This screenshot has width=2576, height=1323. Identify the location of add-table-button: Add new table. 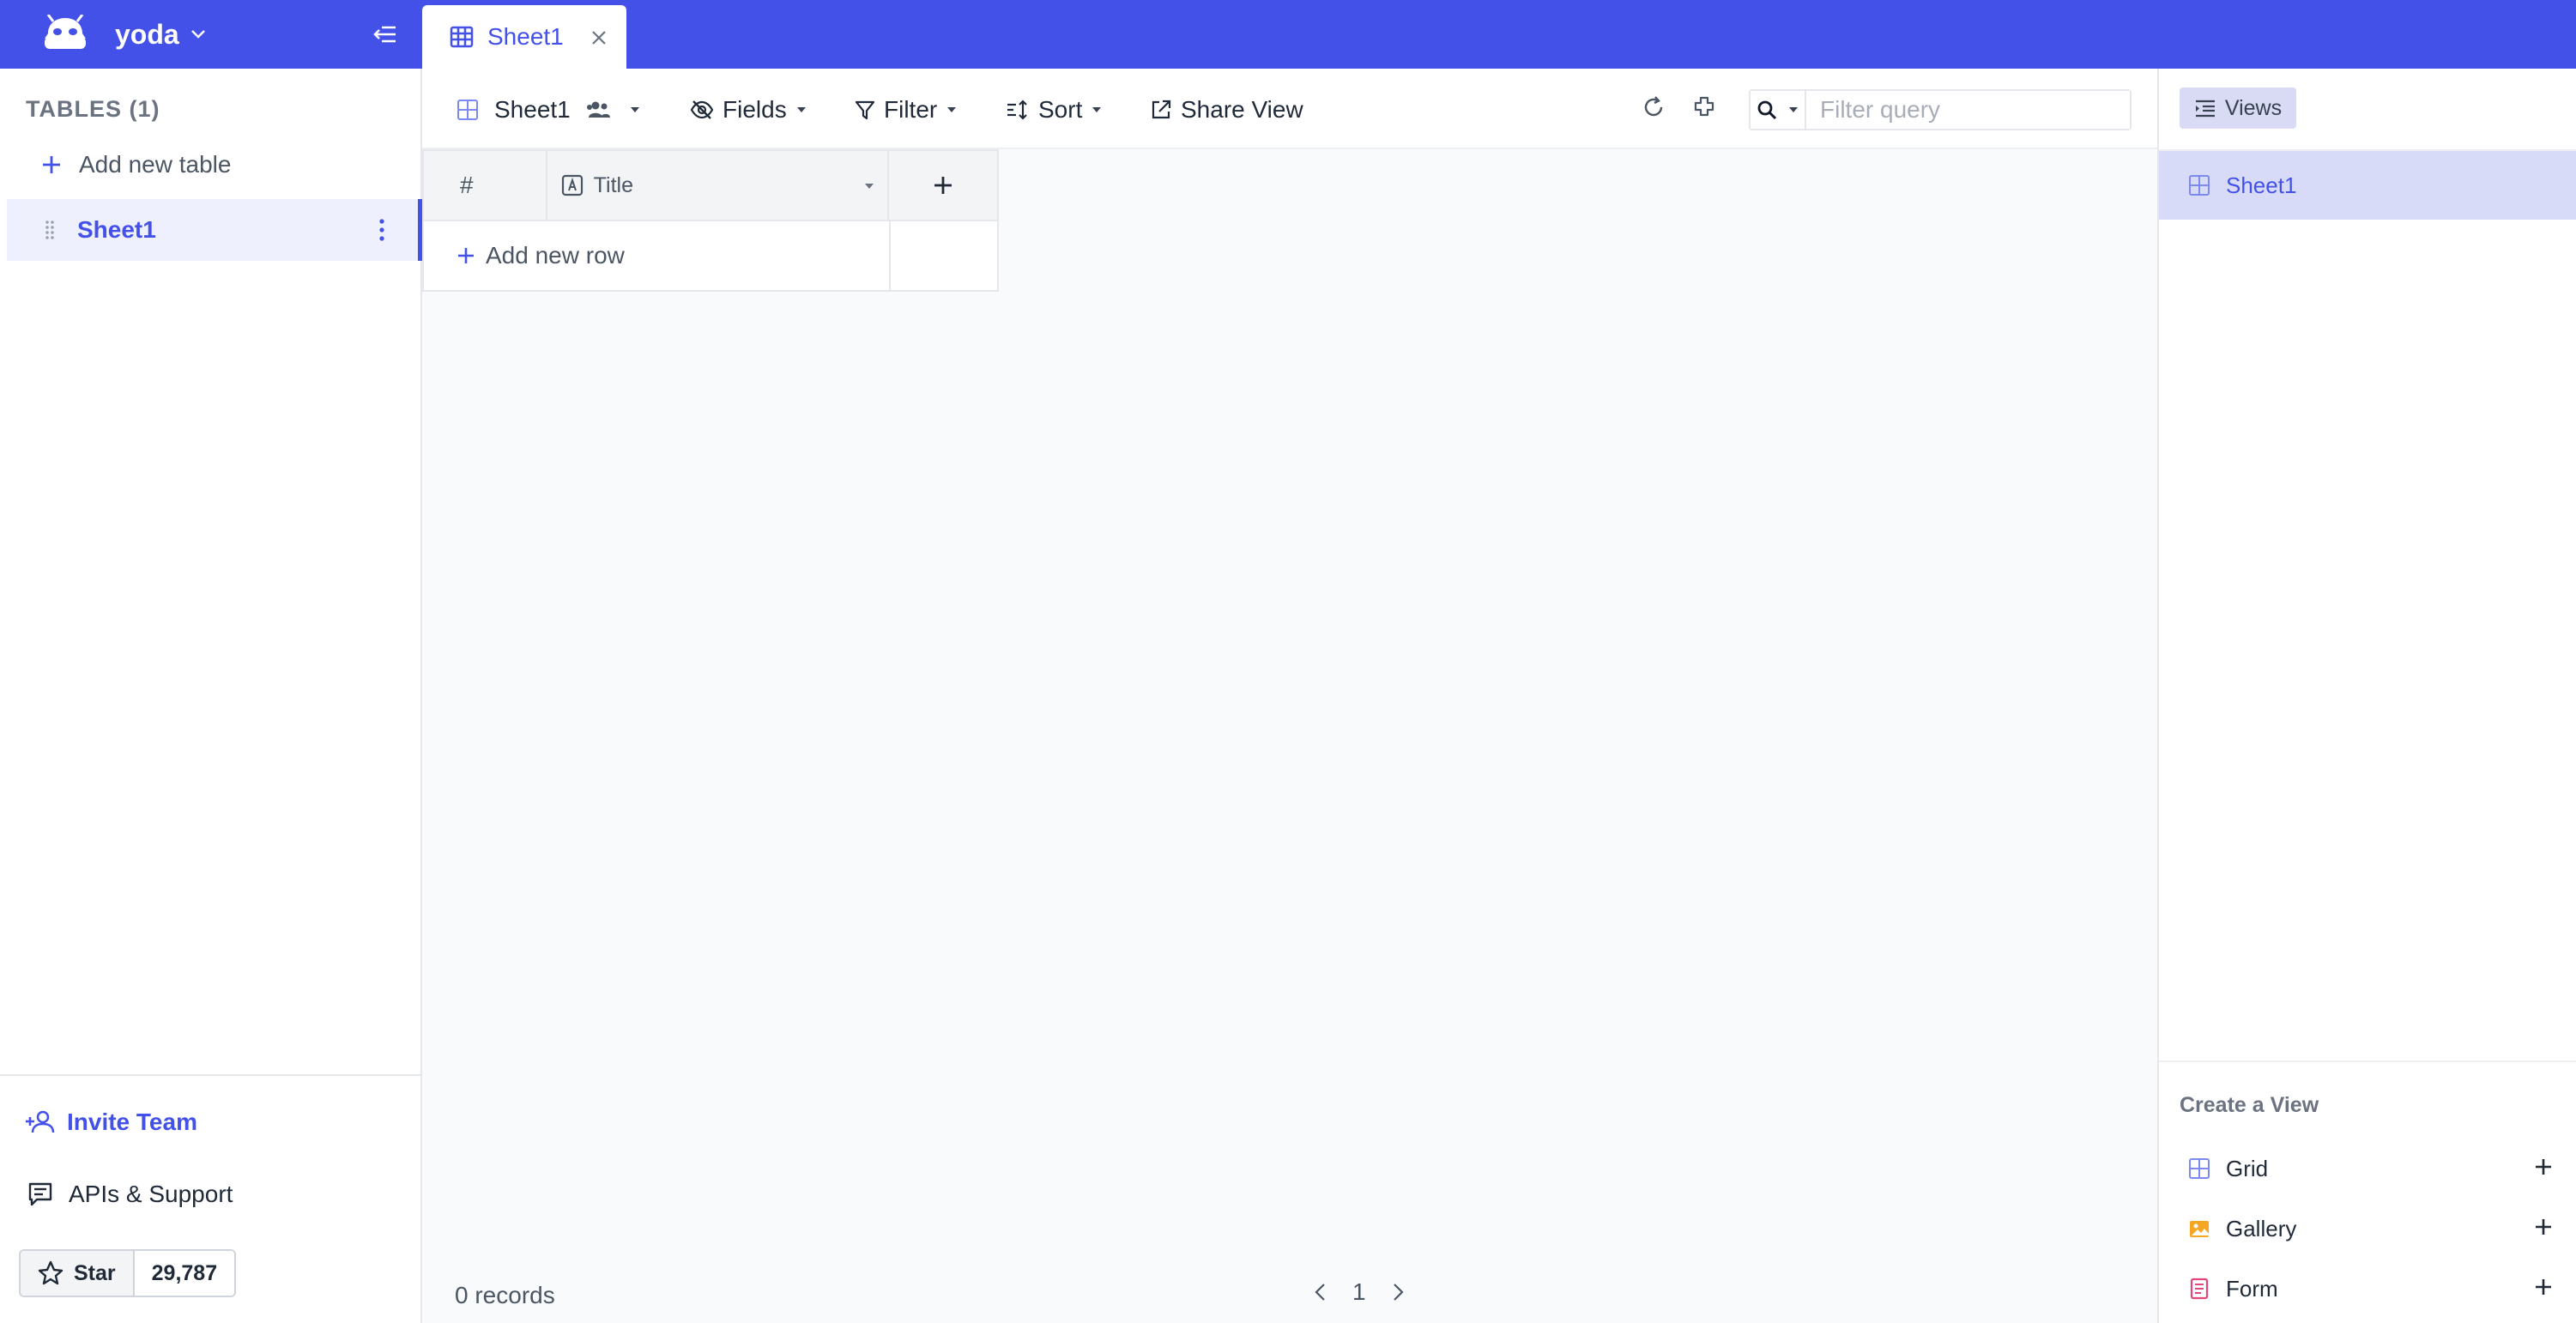
(136, 165).